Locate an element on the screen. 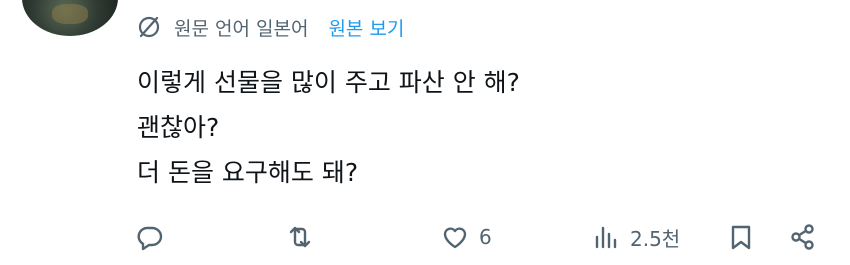 This screenshot has height=265, width=850. bookmark-button is located at coordinates (741, 237).